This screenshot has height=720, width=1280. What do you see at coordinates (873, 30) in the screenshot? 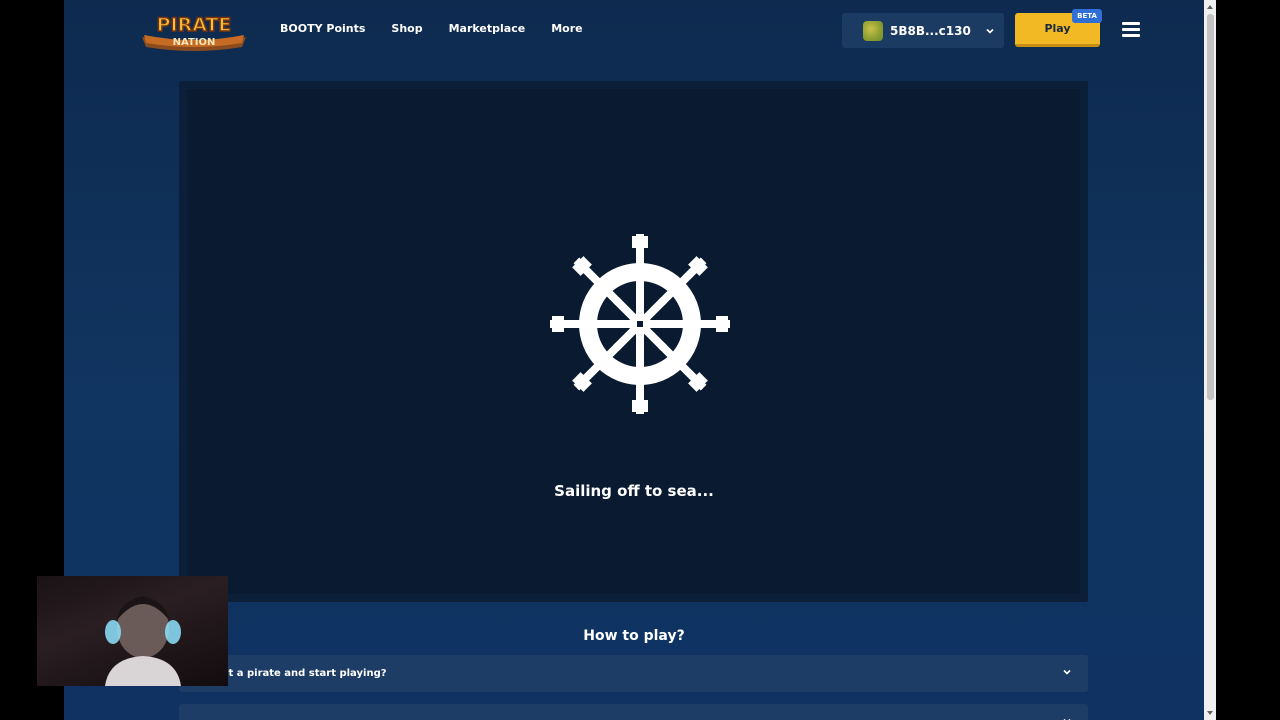
I see `wallet-avatar` at bounding box center [873, 30].